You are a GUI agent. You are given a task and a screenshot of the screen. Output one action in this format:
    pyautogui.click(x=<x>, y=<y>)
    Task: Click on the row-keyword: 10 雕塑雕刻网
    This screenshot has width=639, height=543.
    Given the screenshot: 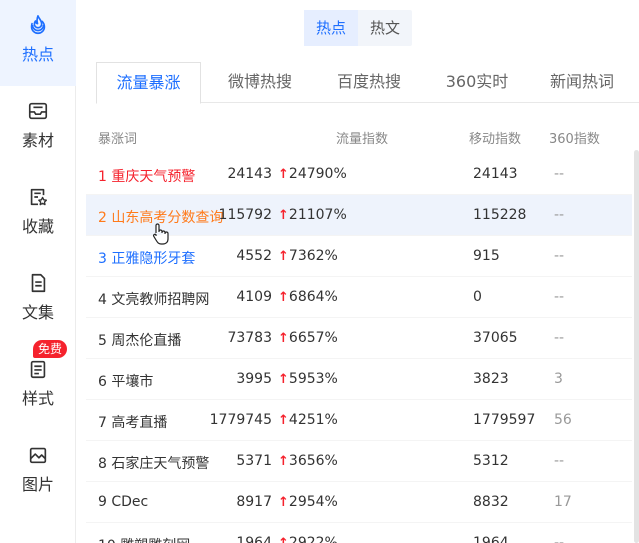 What is the action you would take?
    pyautogui.click(x=144, y=539)
    